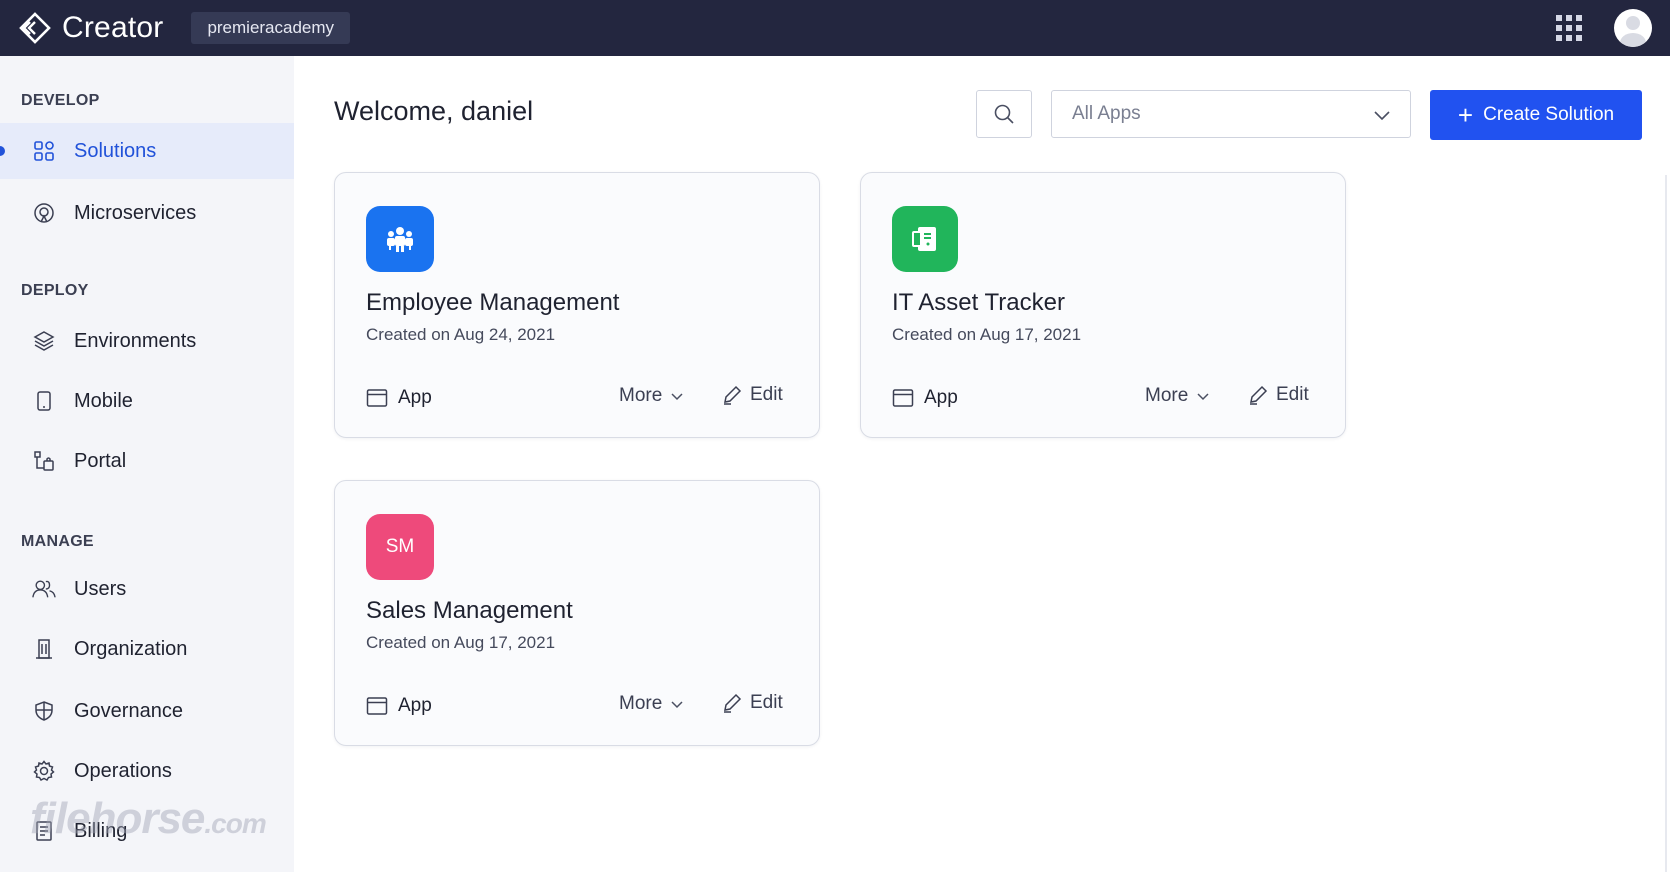 The width and height of the screenshot is (1670, 872). Describe the element at coordinates (115, 150) in the screenshot. I see `sidebar-item-label: Solutions` at that location.